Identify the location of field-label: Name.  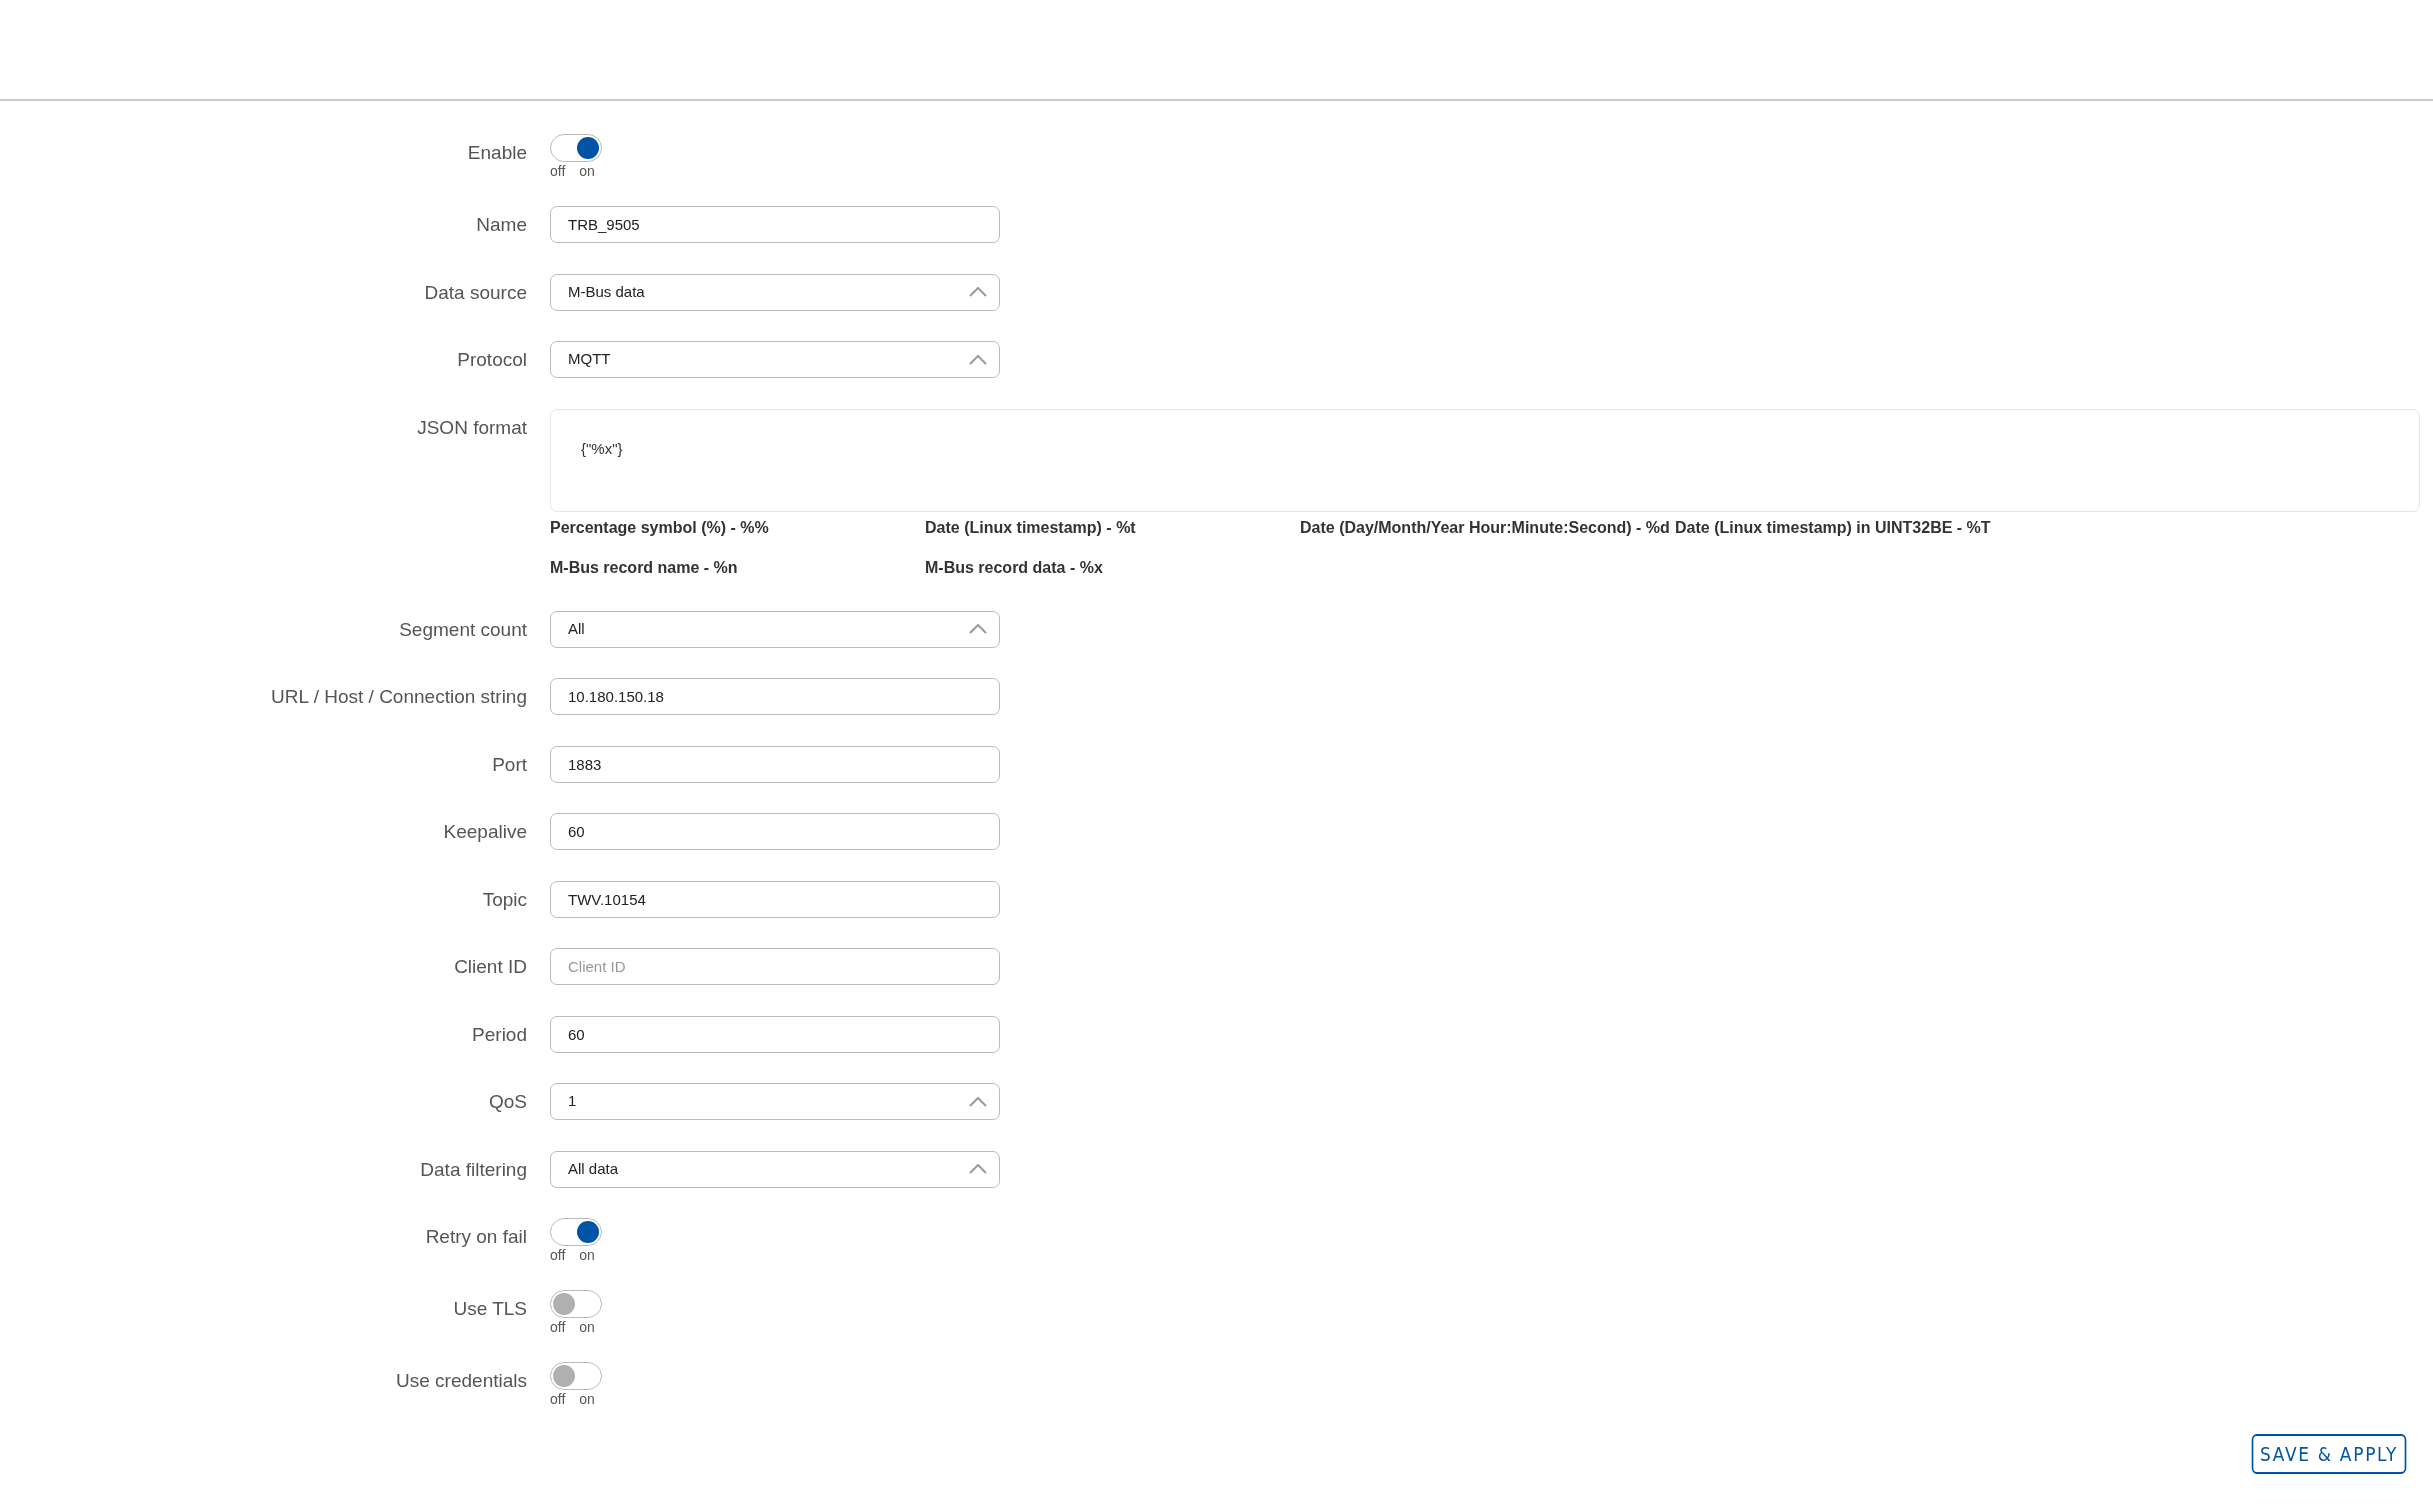
(501, 224).